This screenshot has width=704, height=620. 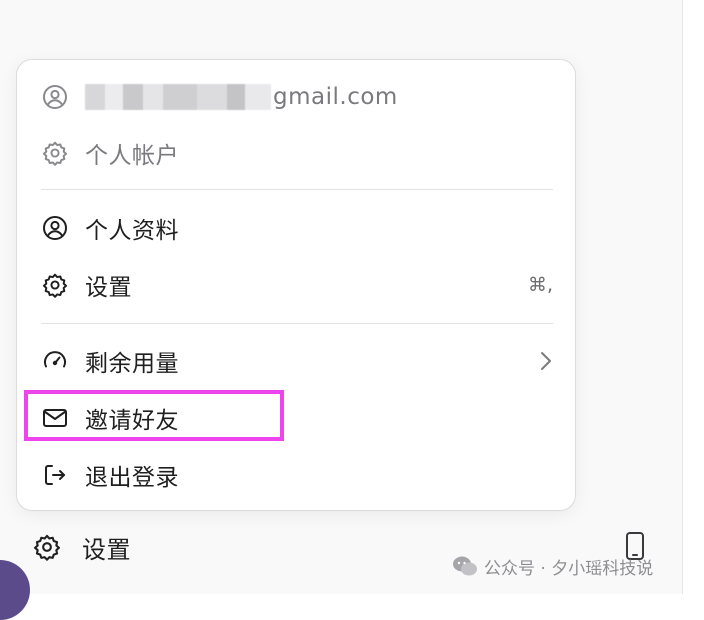 I want to click on right-panel-edge, so click(x=693, y=297).